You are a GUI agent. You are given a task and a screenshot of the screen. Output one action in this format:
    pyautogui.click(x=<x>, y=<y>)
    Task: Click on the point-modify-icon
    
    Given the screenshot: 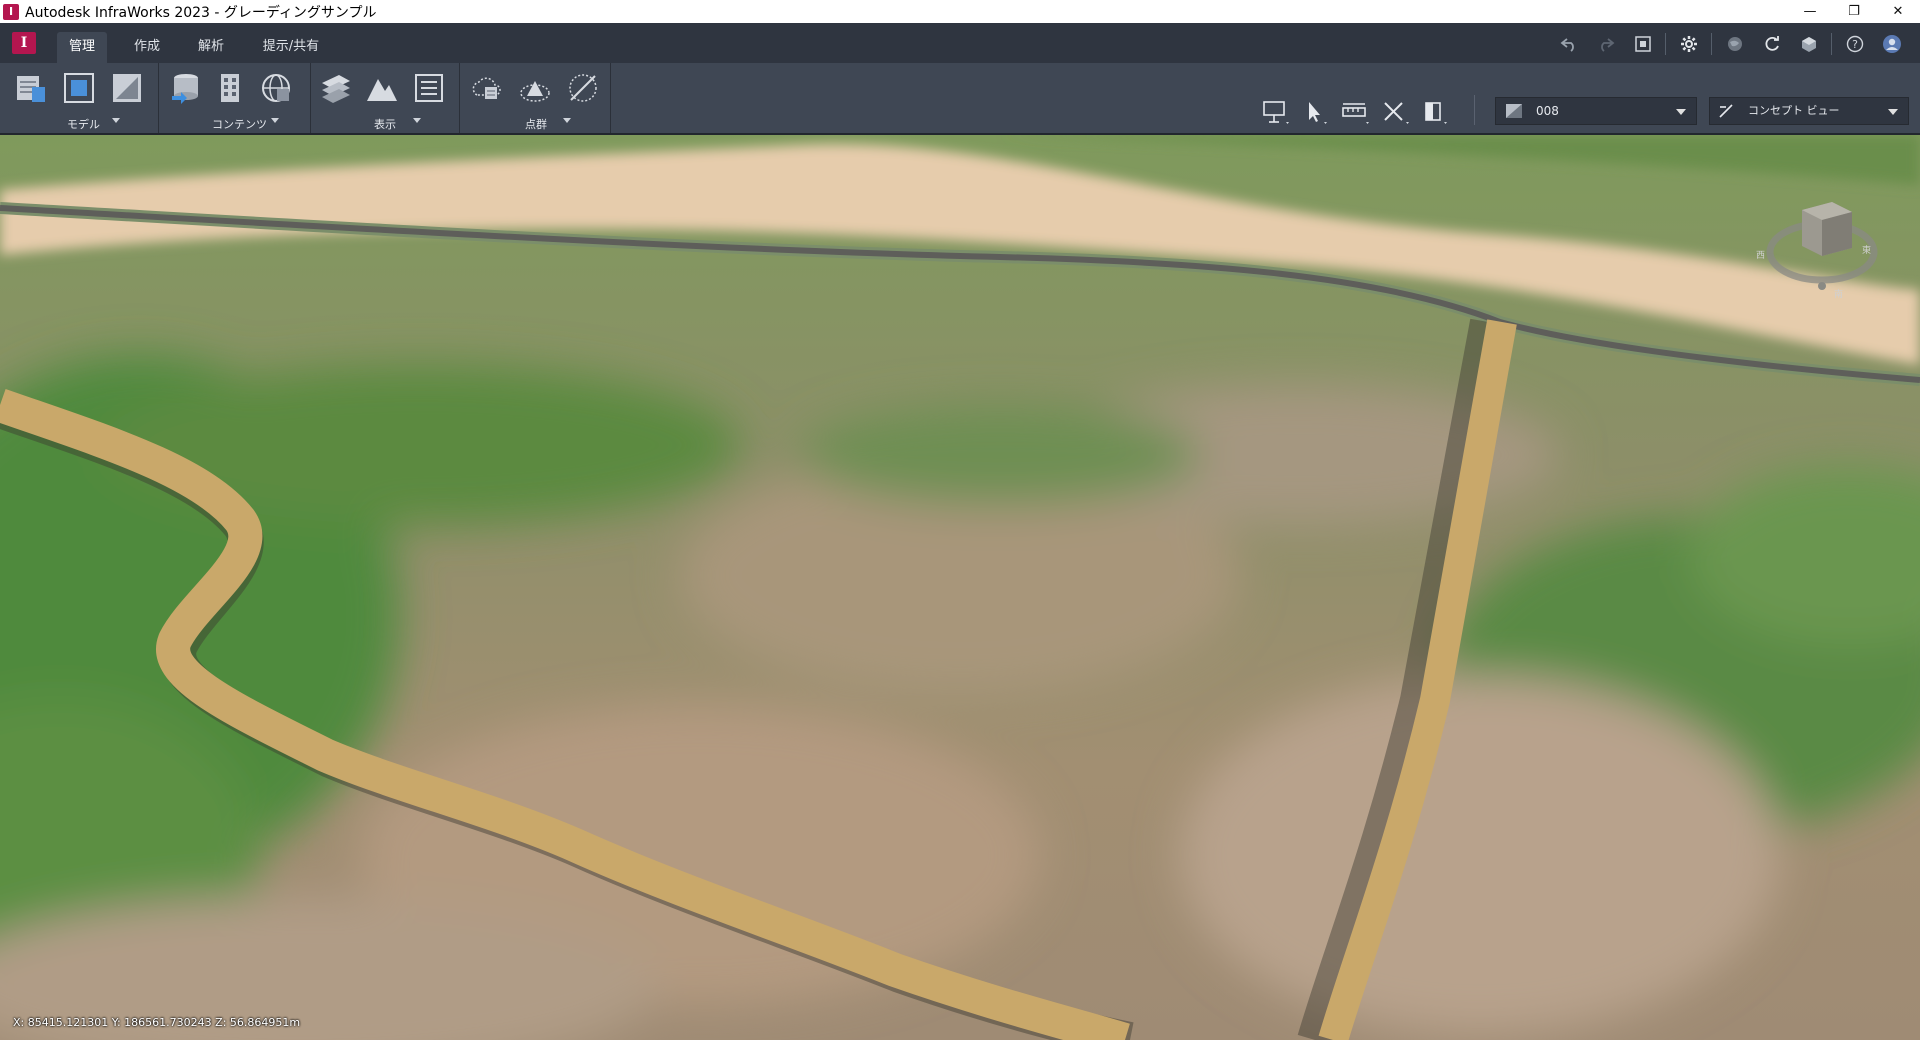 What is the action you would take?
    pyautogui.click(x=583, y=88)
    